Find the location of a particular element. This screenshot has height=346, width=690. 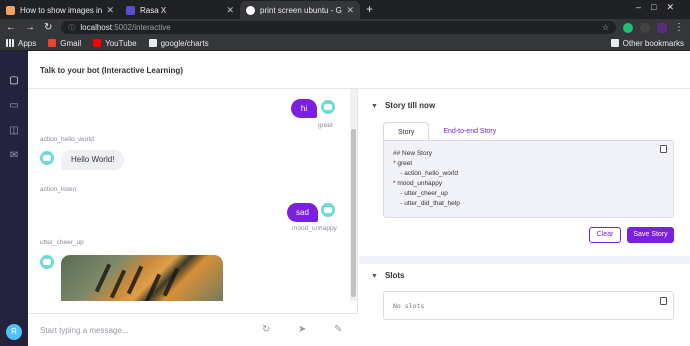

tab-title: print screen ubuntu - Goo is located at coordinates (301, 10).